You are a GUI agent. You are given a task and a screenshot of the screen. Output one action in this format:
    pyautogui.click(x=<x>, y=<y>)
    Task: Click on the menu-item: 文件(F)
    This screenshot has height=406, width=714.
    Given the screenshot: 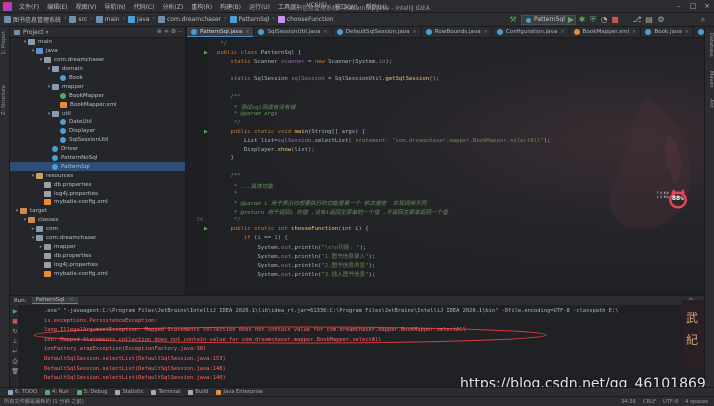 What is the action you would take?
    pyautogui.click(x=29, y=6)
    